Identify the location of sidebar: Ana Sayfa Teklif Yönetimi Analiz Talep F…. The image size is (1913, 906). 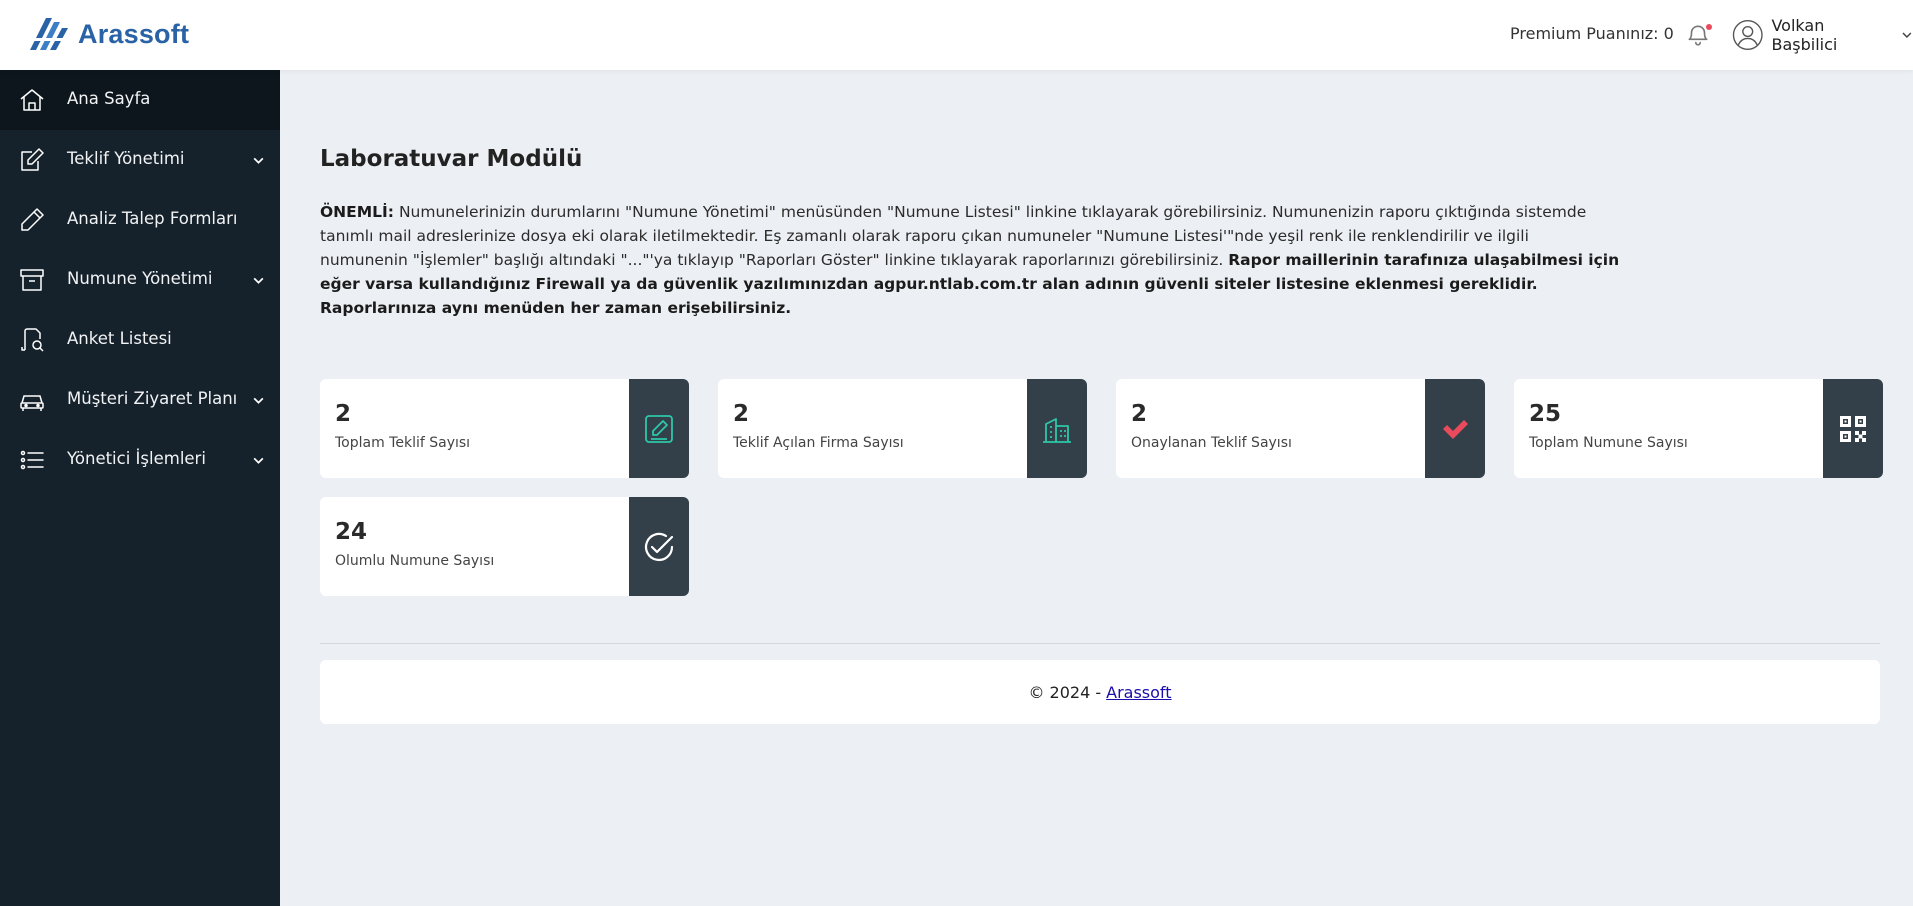
(140, 488).